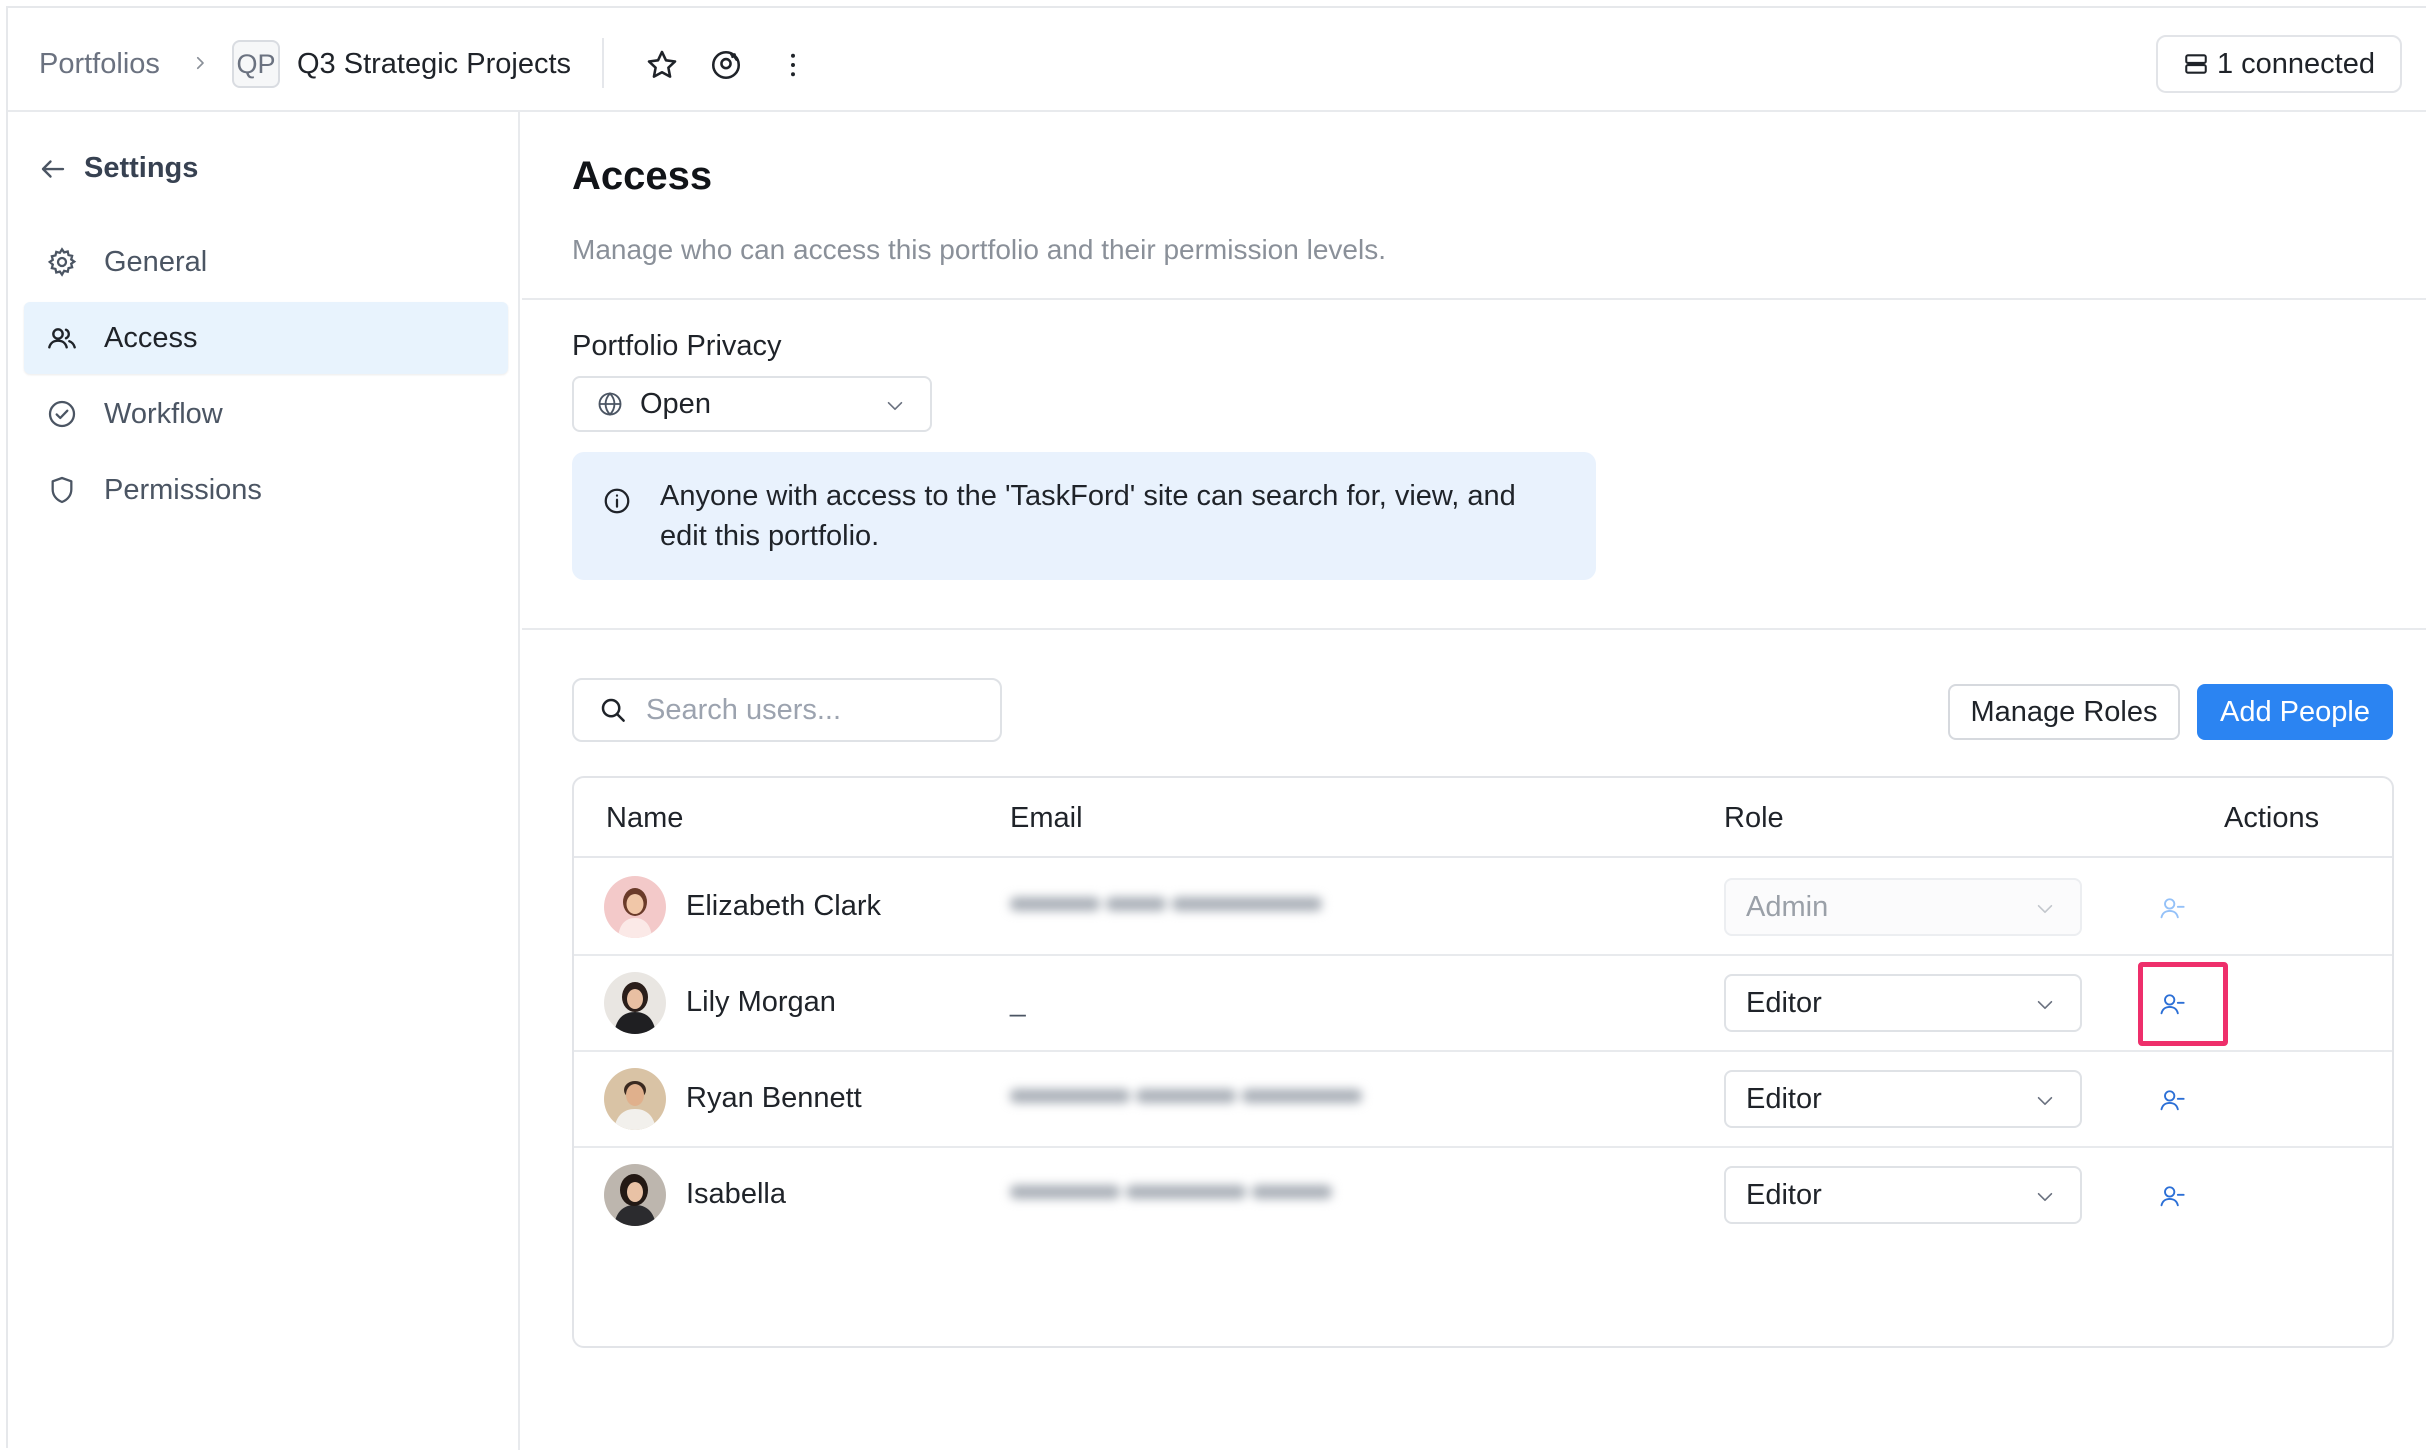 This screenshot has height=1450, width=2426. Describe the element at coordinates (726, 65) in the screenshot. I see `user-settings-icon` at that location.